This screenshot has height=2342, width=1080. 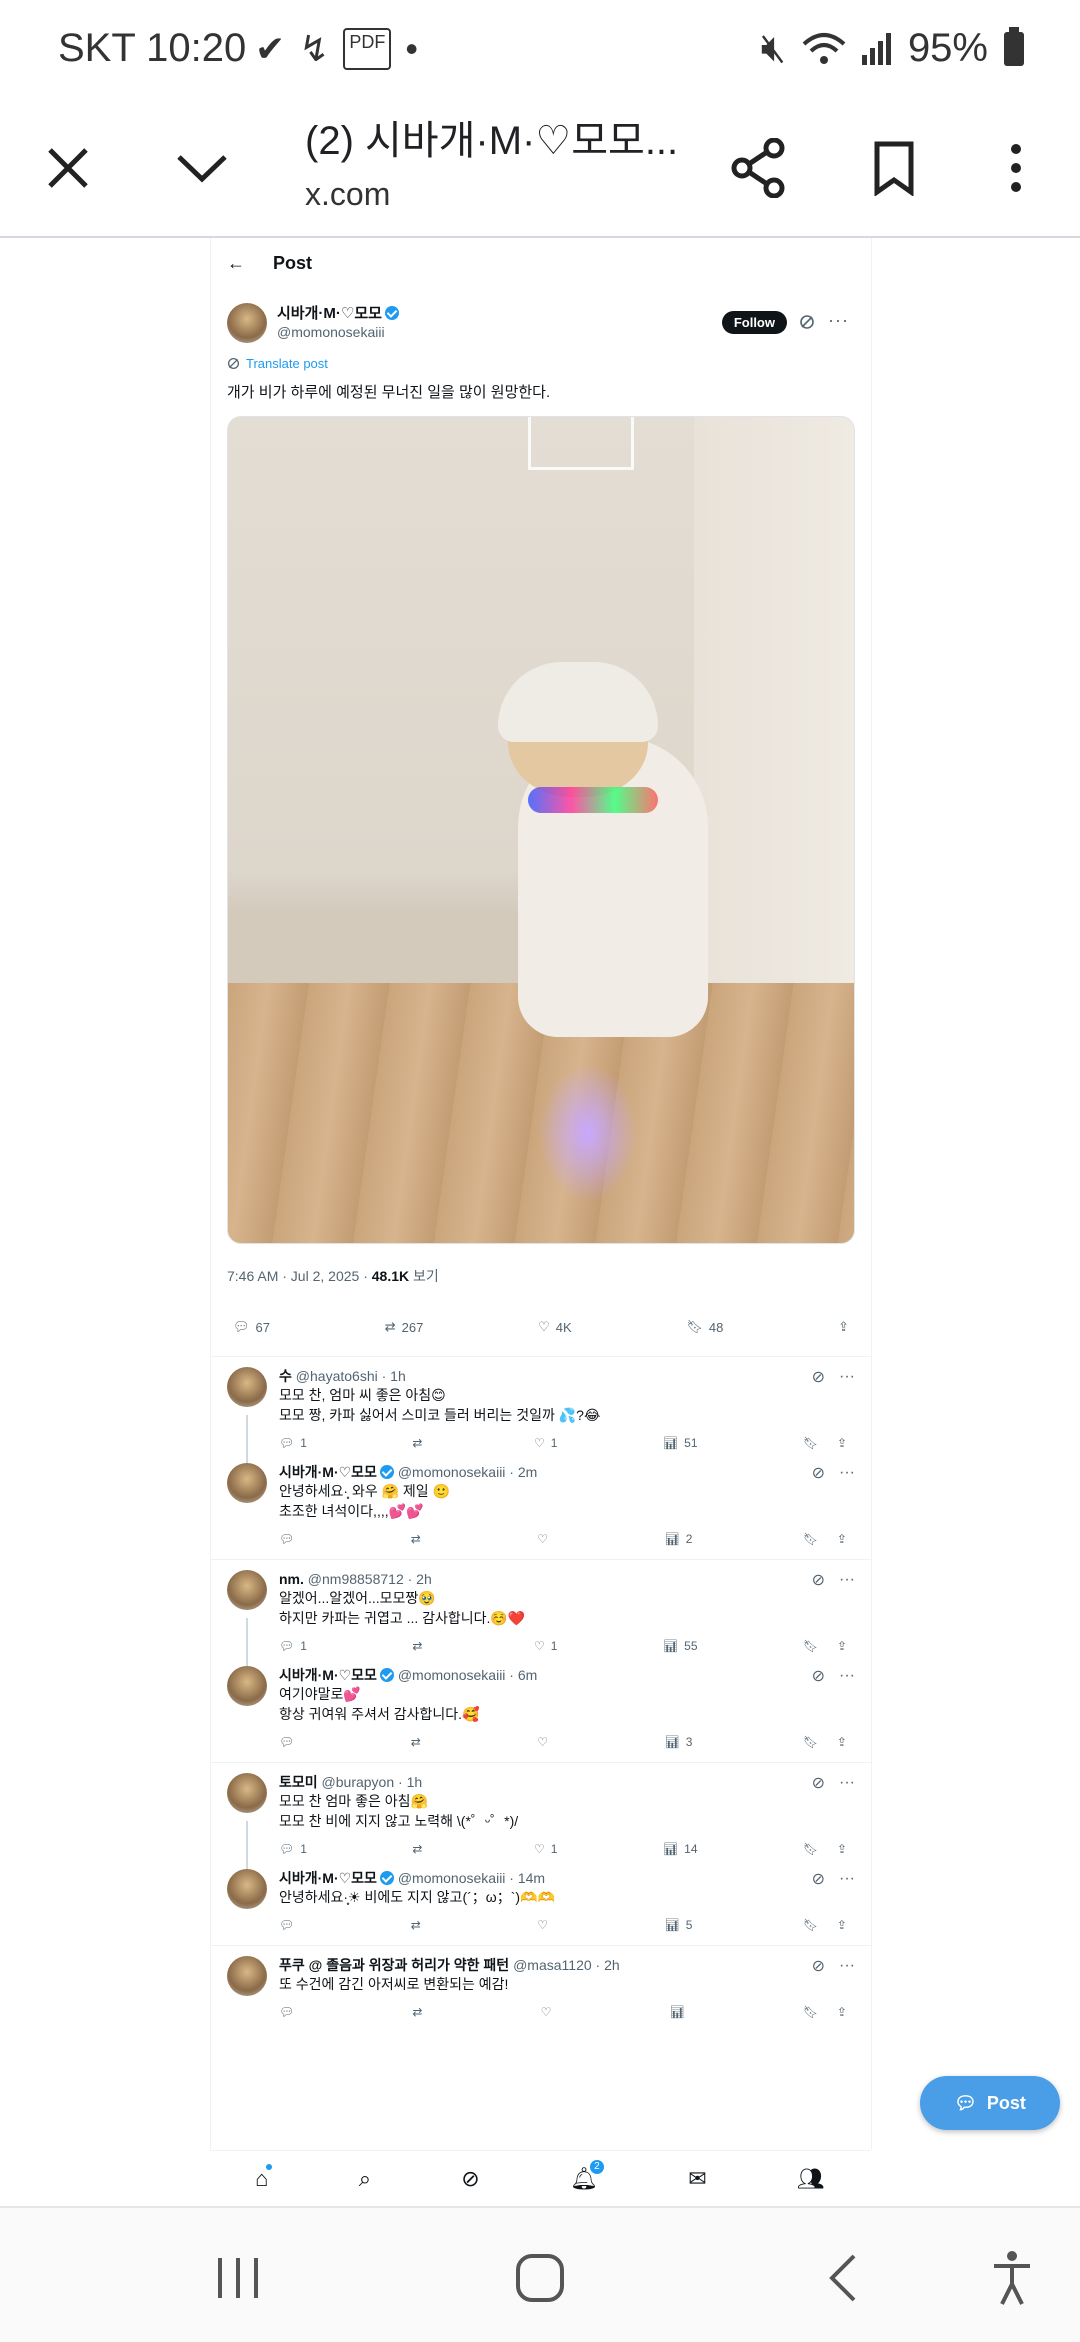 What do you see at coordinates (329, 313) in the screenshot?
I see `author-name: 시바개·M·♡모모` at bounding box center [329, 313].